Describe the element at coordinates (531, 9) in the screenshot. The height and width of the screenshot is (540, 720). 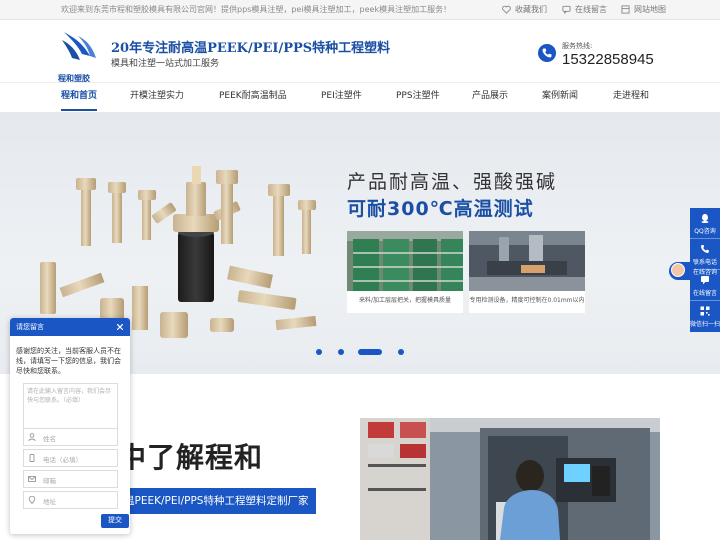
I see `bookmark-label: 收藏我们` at that location.